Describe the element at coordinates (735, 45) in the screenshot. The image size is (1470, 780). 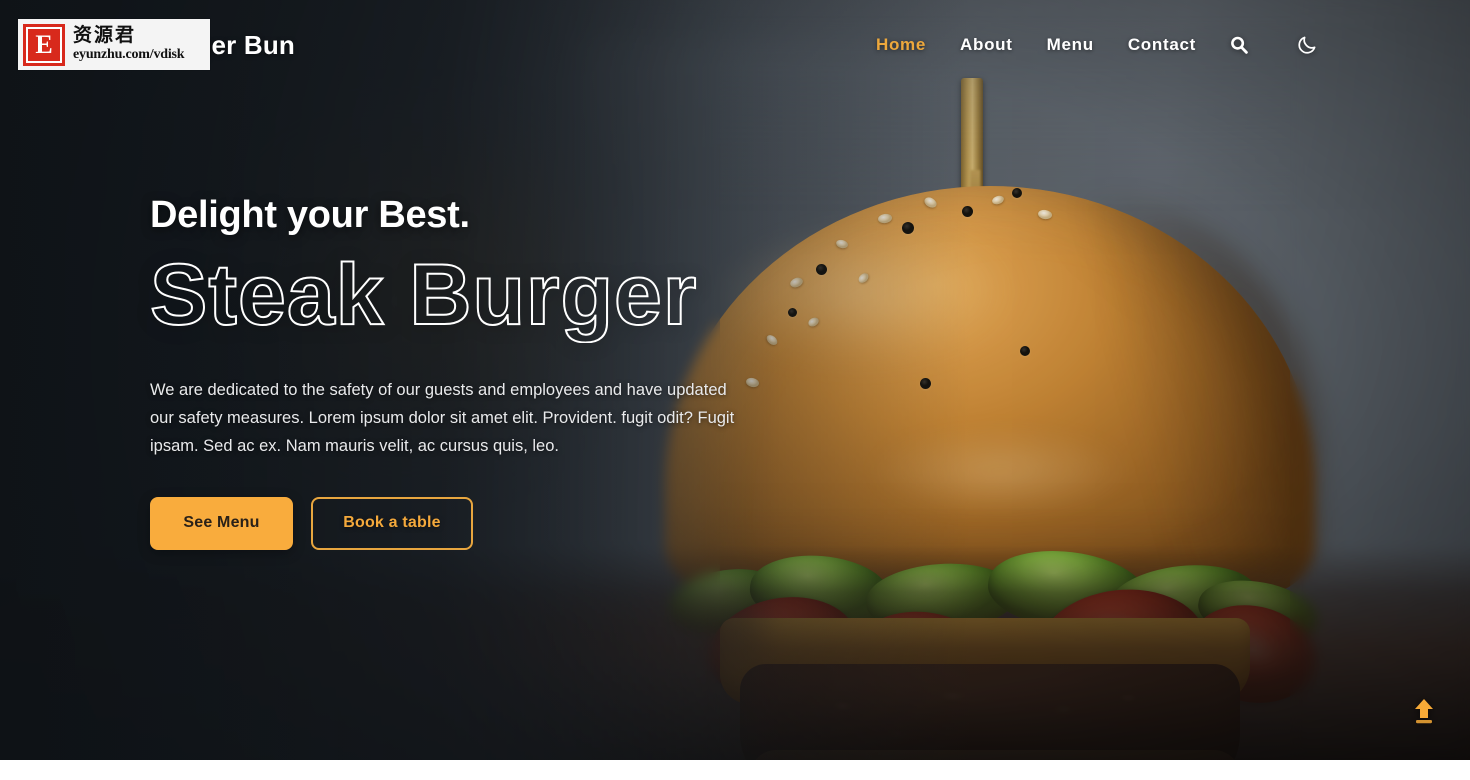
I see `site-header: Burger Bun Home About Menu Contact` at that location.